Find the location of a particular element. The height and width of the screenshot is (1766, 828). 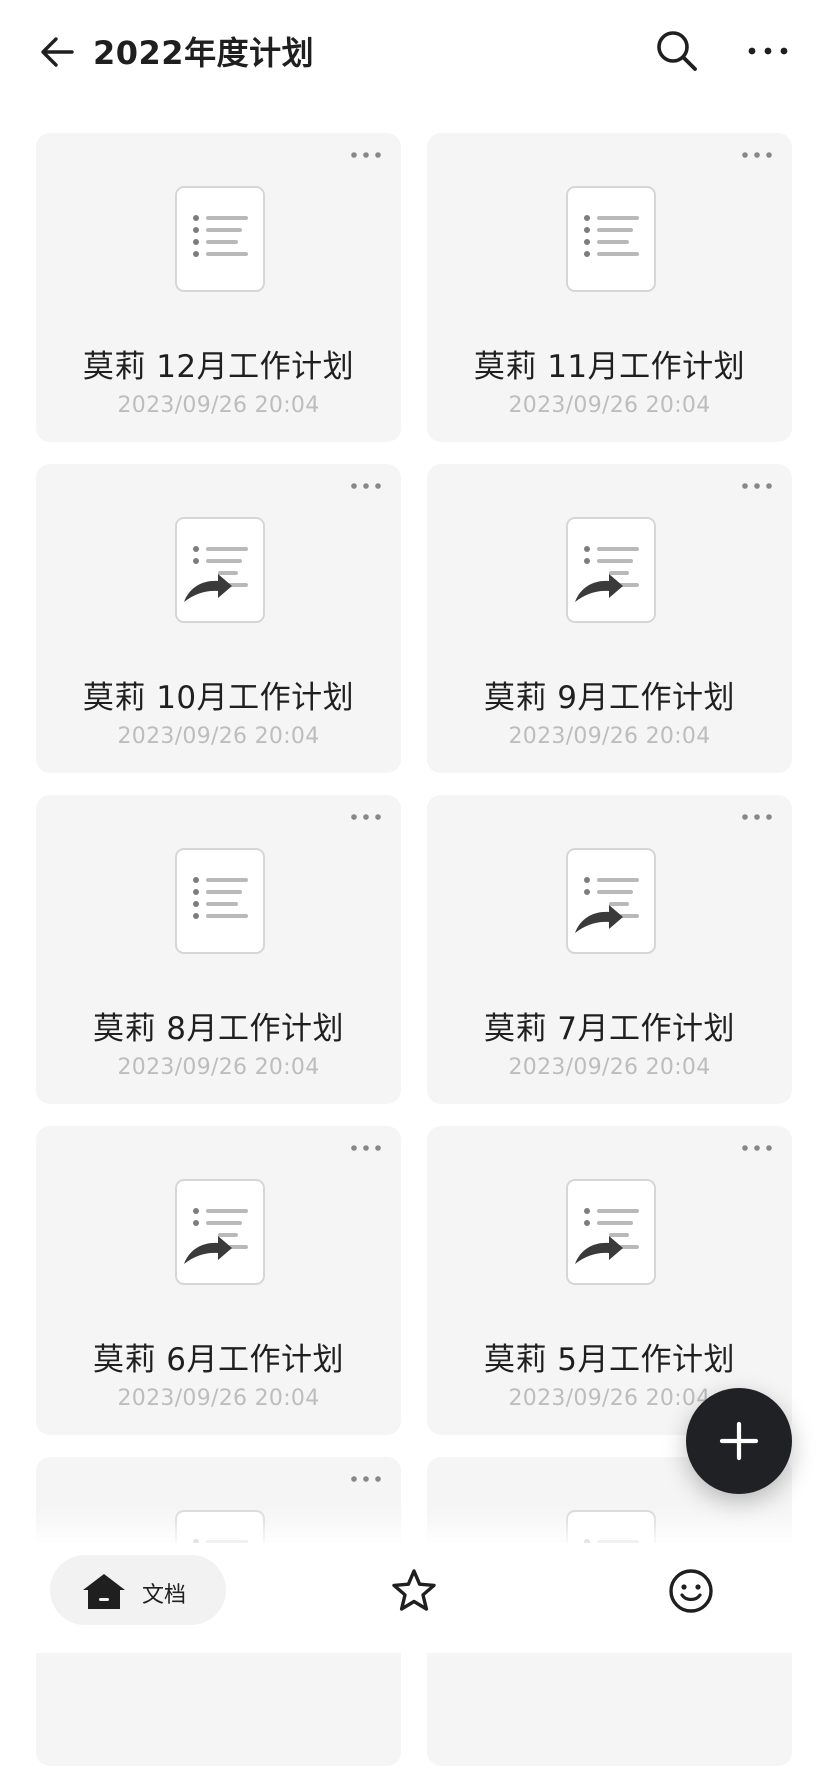

document-card: 莫莉 9月工作计划 2023/09/26 20:04 is located at coordinates (609, 618).